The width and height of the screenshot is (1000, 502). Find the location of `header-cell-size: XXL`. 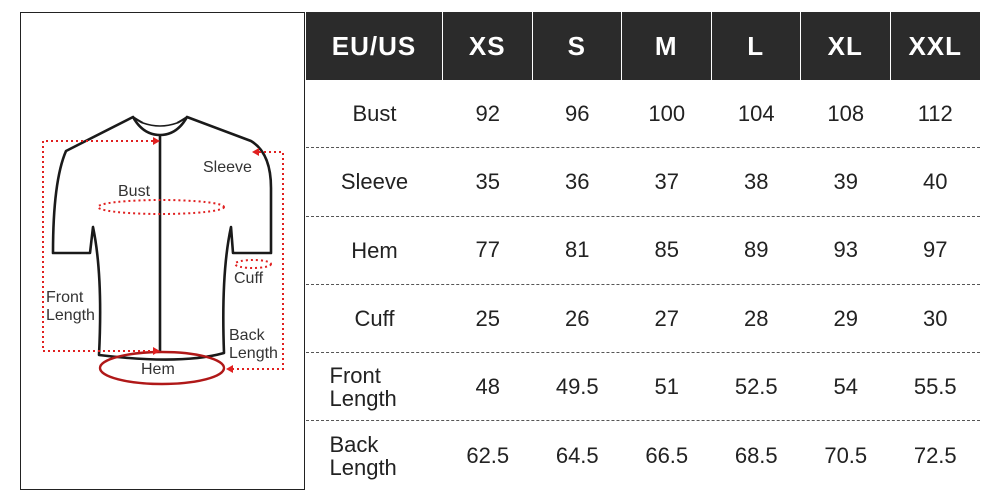

header-cell-size: XXL is located at coordinates (935, 46).